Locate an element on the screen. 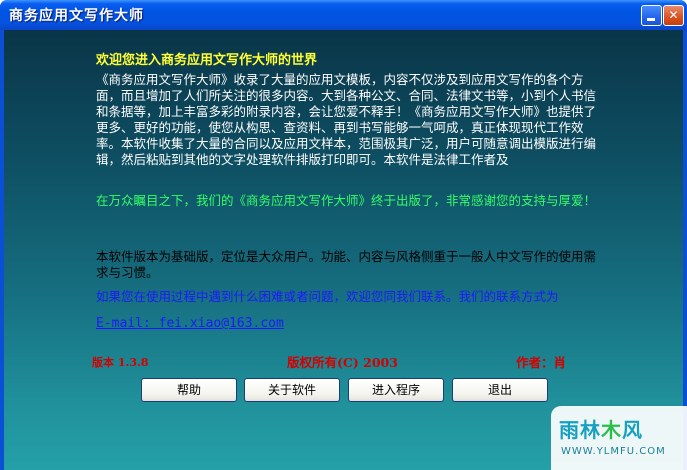  minimize-button is located at coordinates (651, 15).